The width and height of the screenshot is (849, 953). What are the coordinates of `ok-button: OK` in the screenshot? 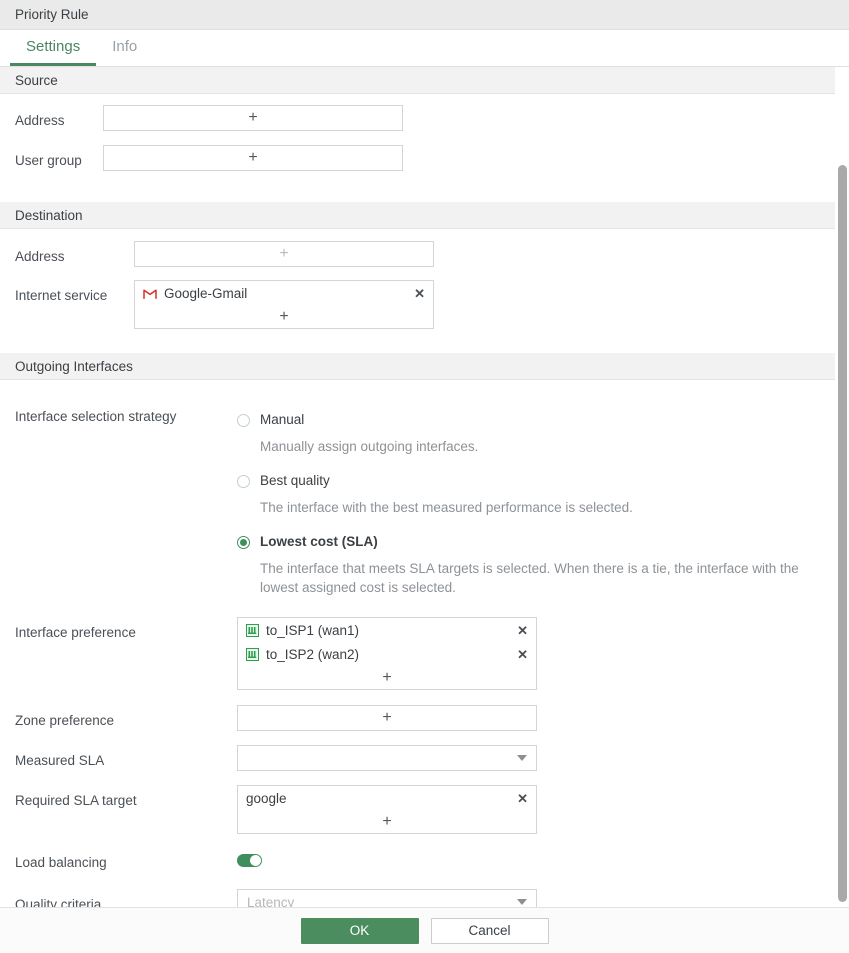 It's located at (359, 930).